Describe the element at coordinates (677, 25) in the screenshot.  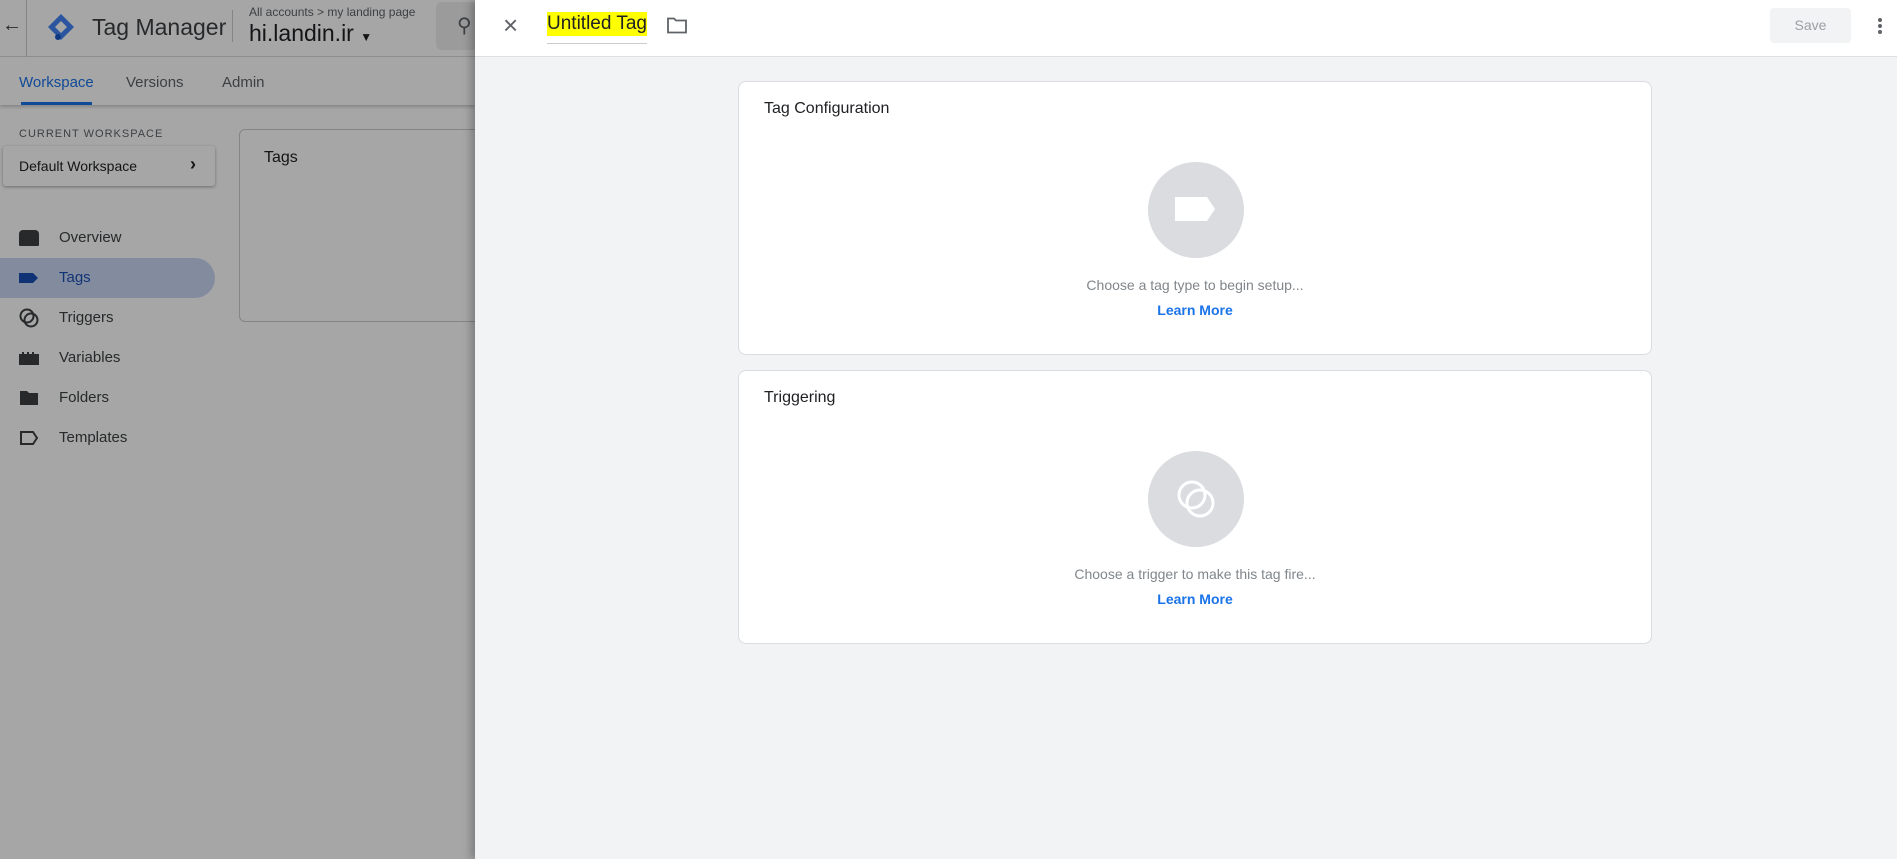
I see `folder-icon` at that location.